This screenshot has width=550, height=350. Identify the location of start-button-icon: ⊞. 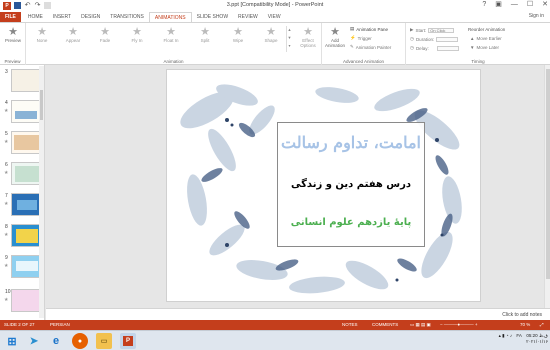
(12, 341).